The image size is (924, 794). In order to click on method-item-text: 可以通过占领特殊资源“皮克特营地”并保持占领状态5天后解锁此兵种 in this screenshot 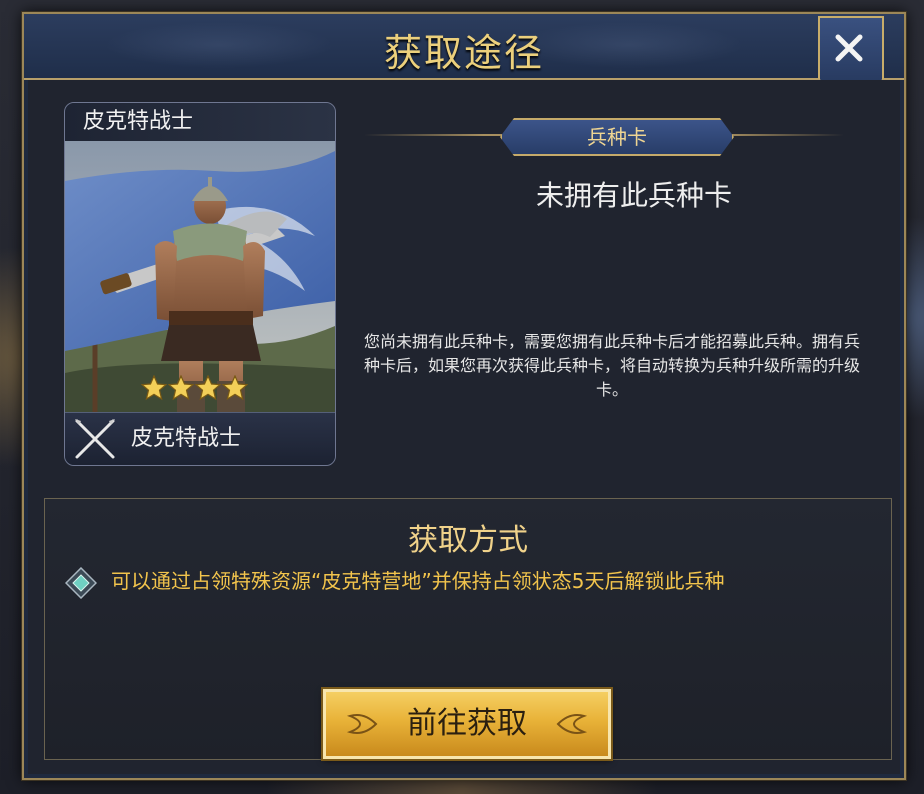, I will do `click(418, 581)`.